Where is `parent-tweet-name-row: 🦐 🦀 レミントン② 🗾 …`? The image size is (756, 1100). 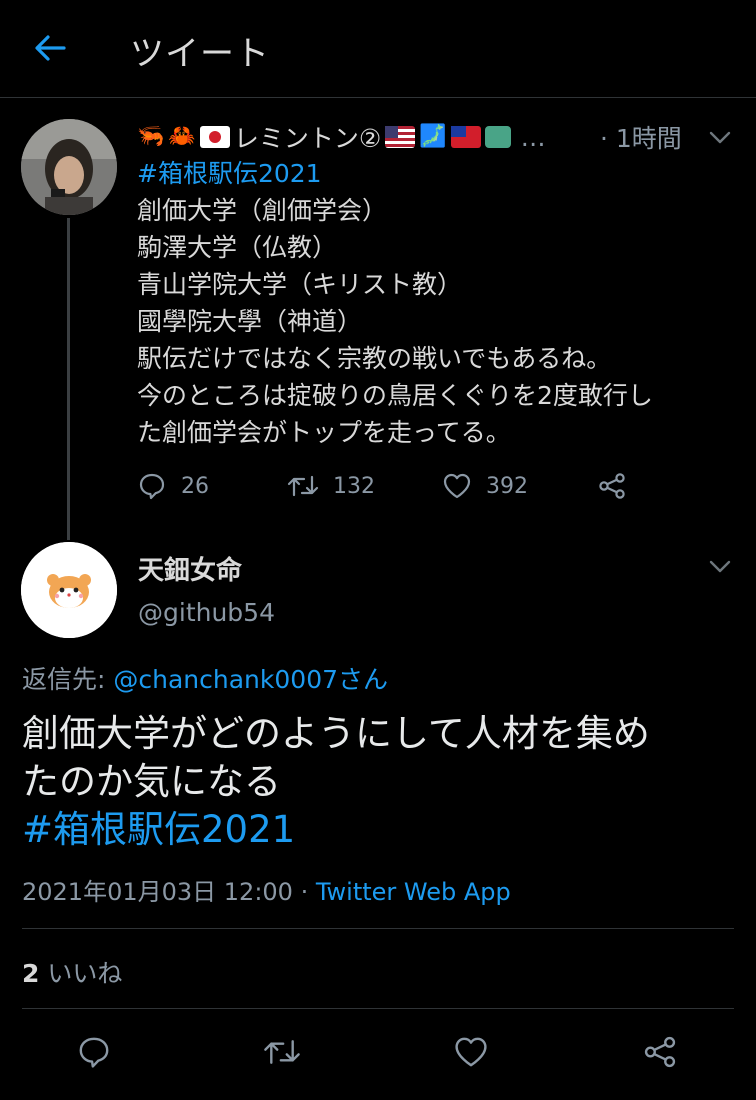 parent-tweet-name-row: 🦐 🦀 レミントン② 🗾 … is located at coordinates (341, 137).